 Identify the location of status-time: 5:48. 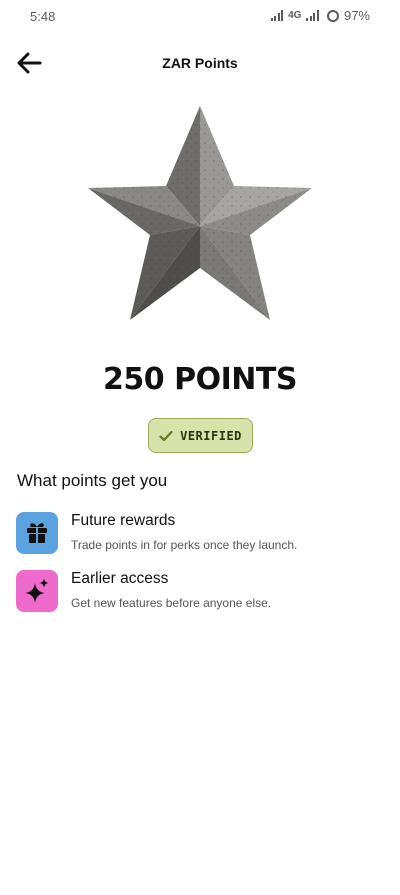
(43, 16).